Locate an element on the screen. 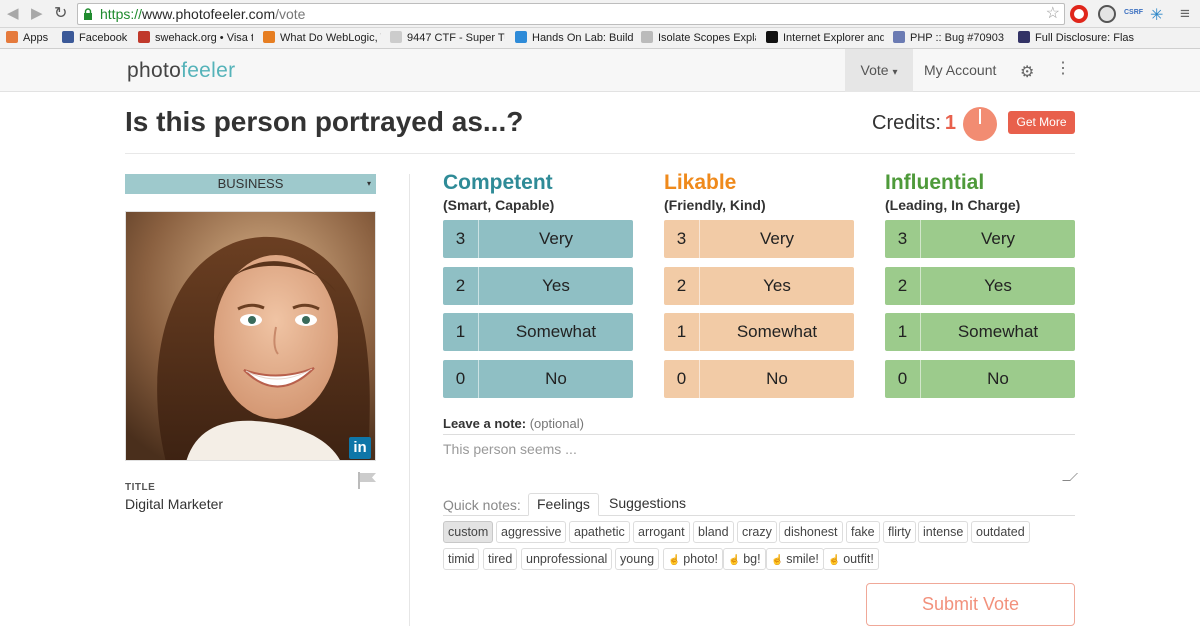 This screenshot has width=1200, height=626. quick-note-tag-label: flirty is located at coordinates (899, 532).